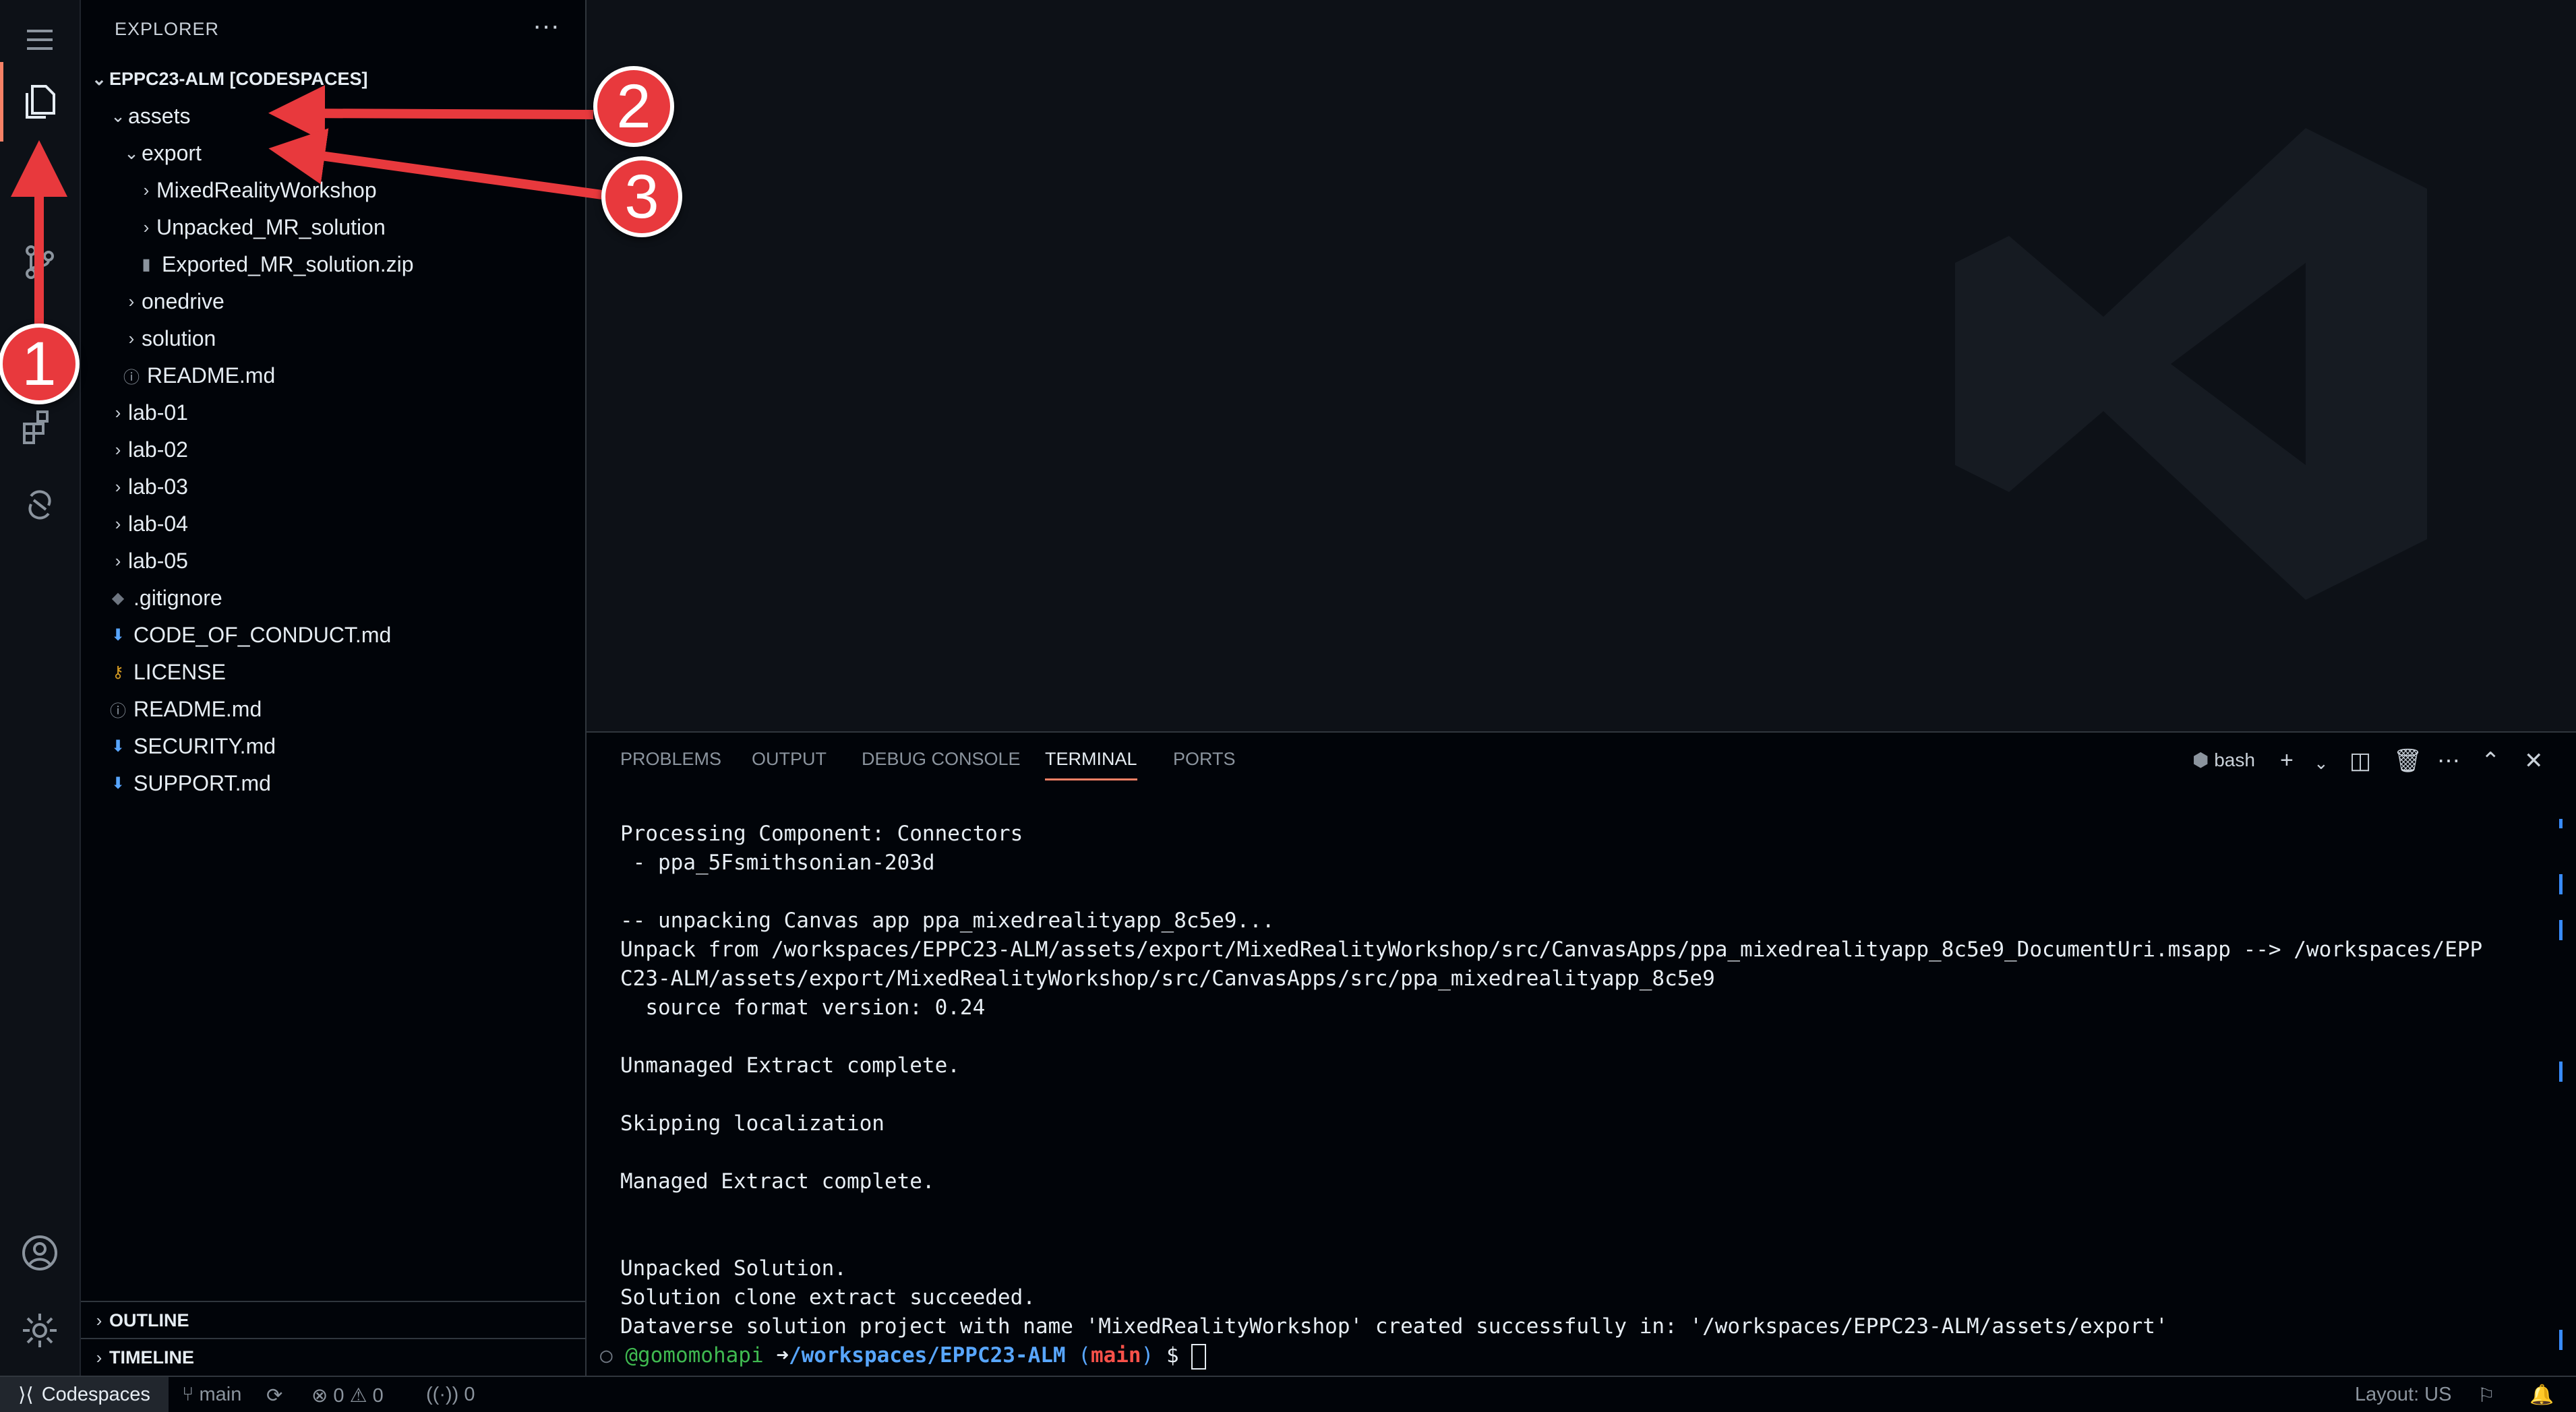  Describe the element at coordinates (333, 1357) in the screenshot. I see `timeline-section: › TIMELINE` at that location.